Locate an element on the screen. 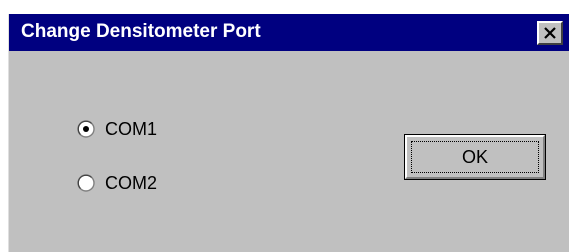 The width and height of the screenshot is (569, 252). ok-button-label: OK is located at coordinates (474, 157).